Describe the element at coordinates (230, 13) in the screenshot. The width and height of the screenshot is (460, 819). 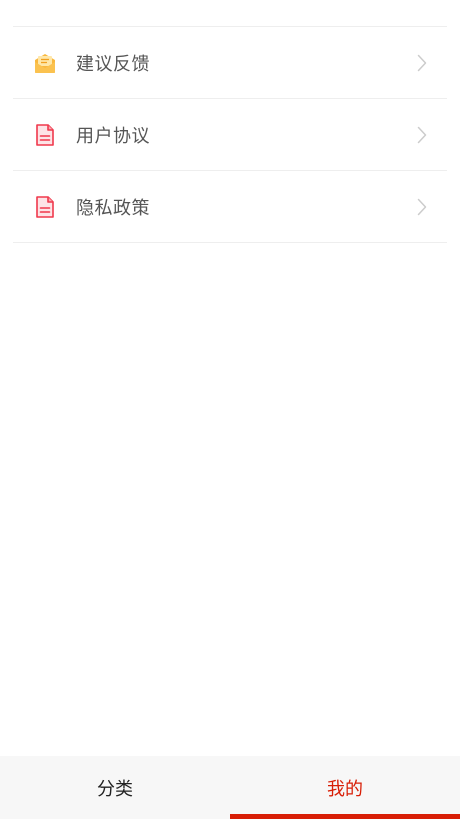
I see `menu-top-divider` at that location.